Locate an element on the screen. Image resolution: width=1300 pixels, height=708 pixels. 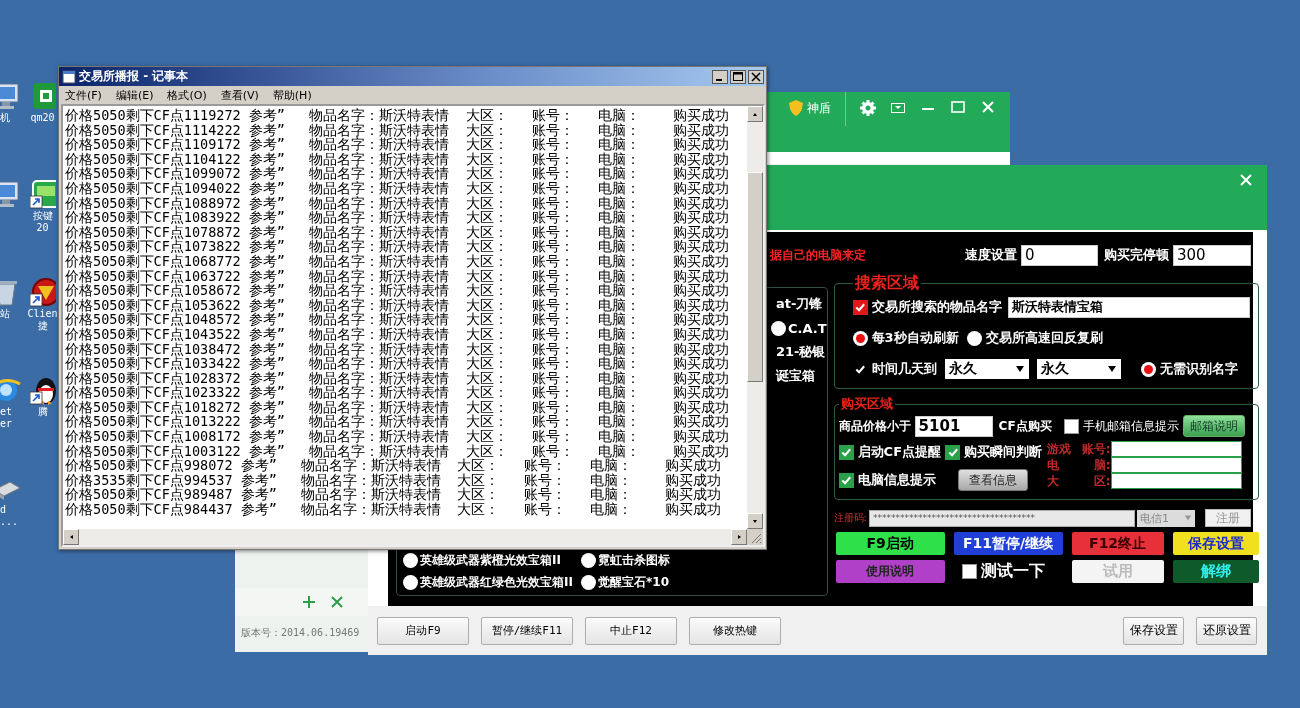
text-line: 价格5050剩下CF点1073822 参考” 物品名字：斯沃特表情 大区： 账号： 电脑： 购买成功 is located at coordinates (397, 246).